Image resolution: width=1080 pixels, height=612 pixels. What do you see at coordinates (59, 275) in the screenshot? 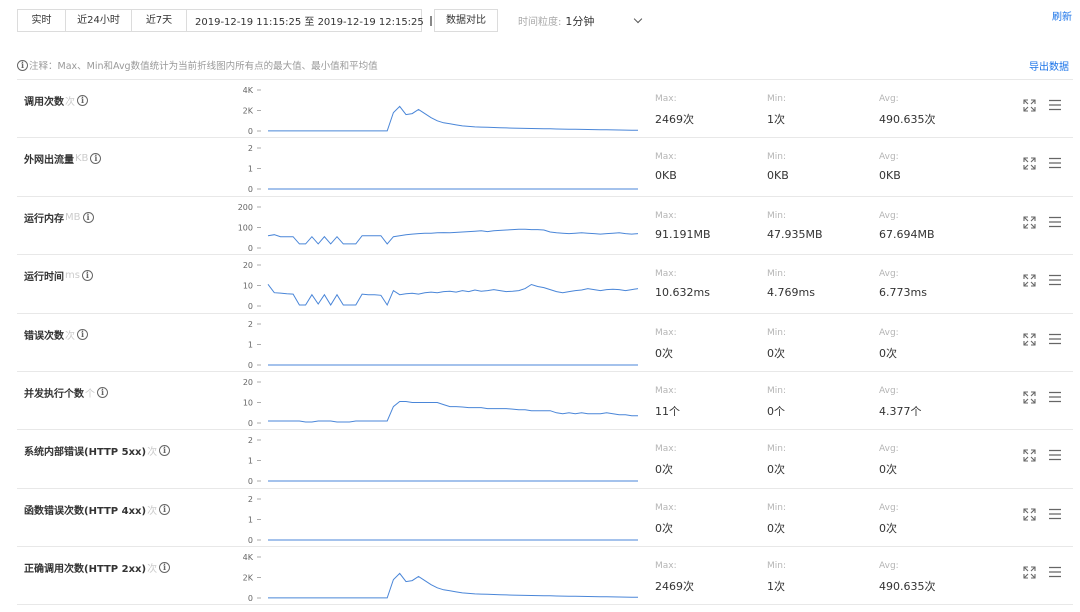
I see `metric-title: 运行时间 ms i` at bounding box center [59, 275].